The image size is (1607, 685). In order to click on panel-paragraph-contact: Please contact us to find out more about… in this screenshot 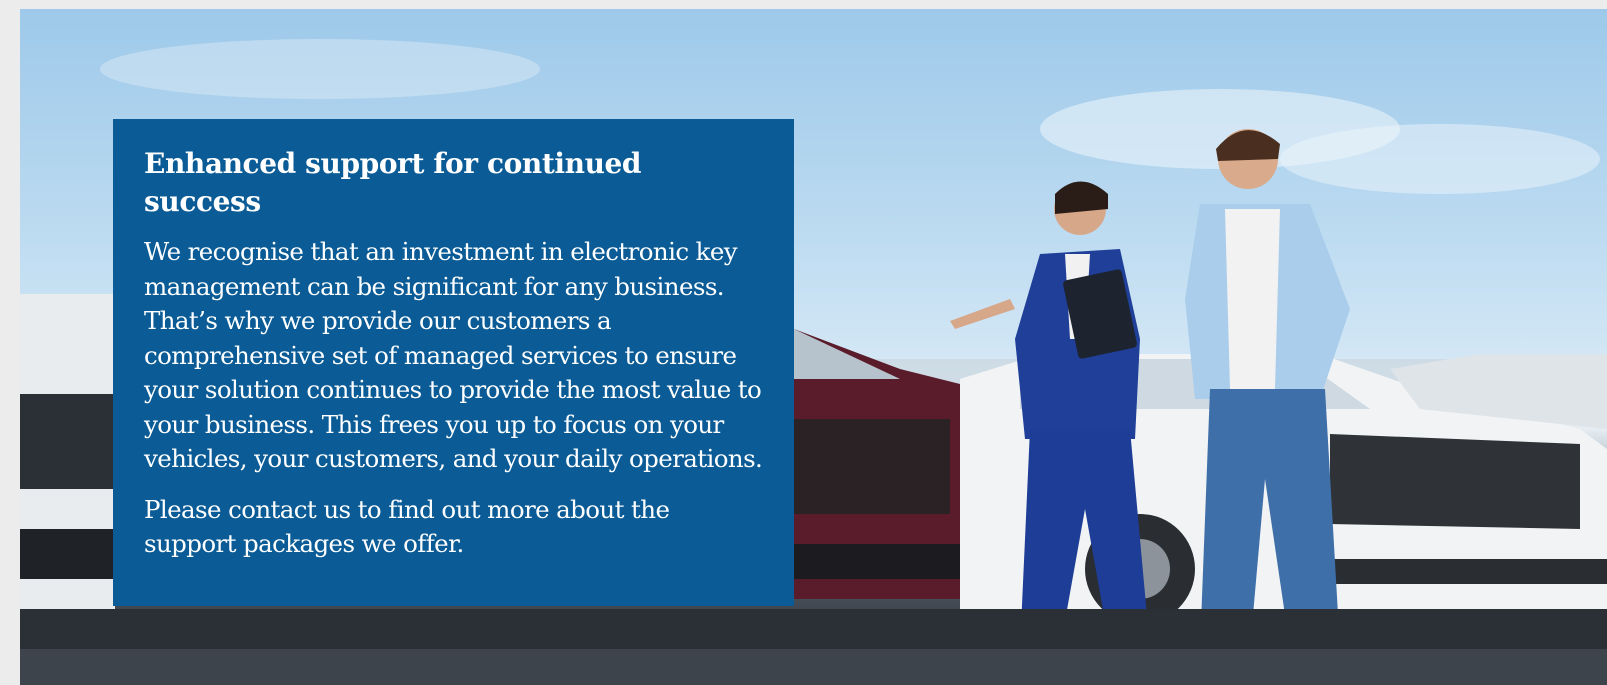, I will do `click(407, 526)`.